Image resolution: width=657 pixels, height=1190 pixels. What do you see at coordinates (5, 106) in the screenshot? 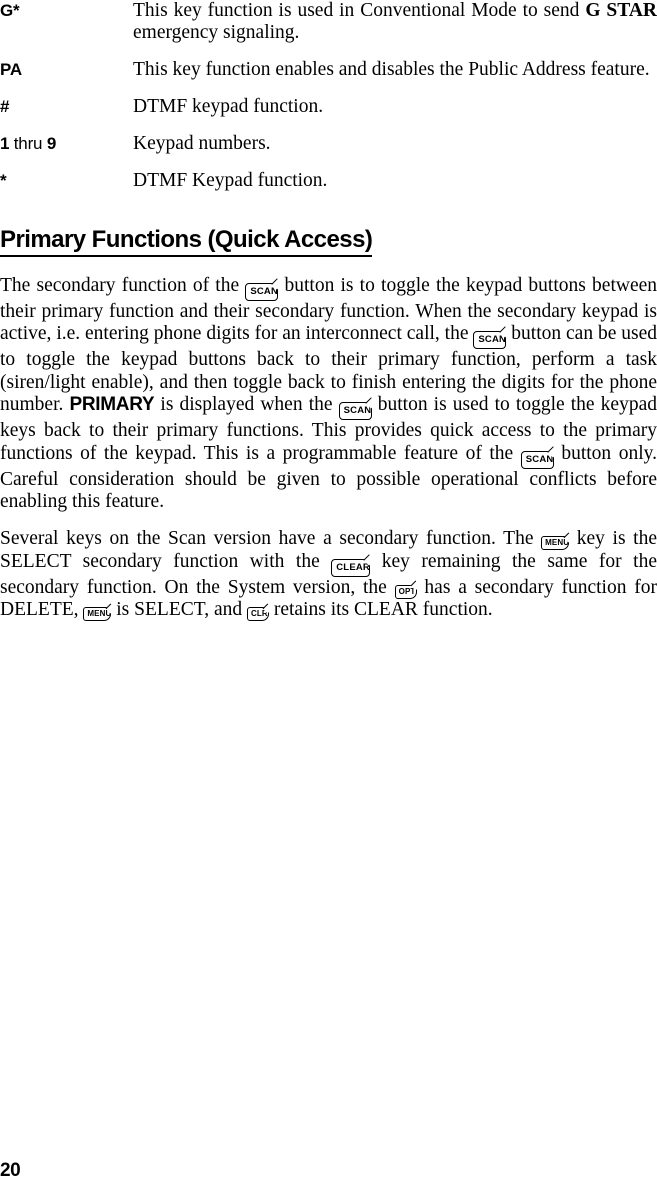
I see `definition-term-text: #` at bounding box center [5, 106].